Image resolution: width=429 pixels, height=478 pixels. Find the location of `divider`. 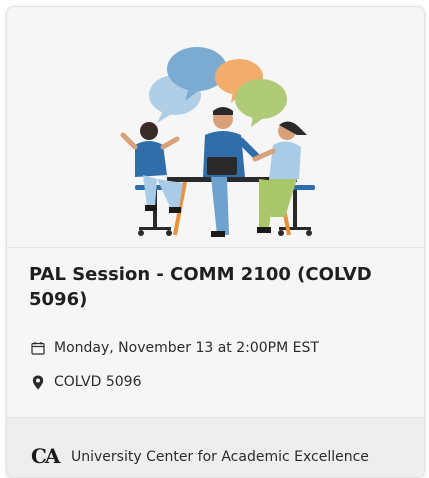

divider is located at coordinates (215, 247).